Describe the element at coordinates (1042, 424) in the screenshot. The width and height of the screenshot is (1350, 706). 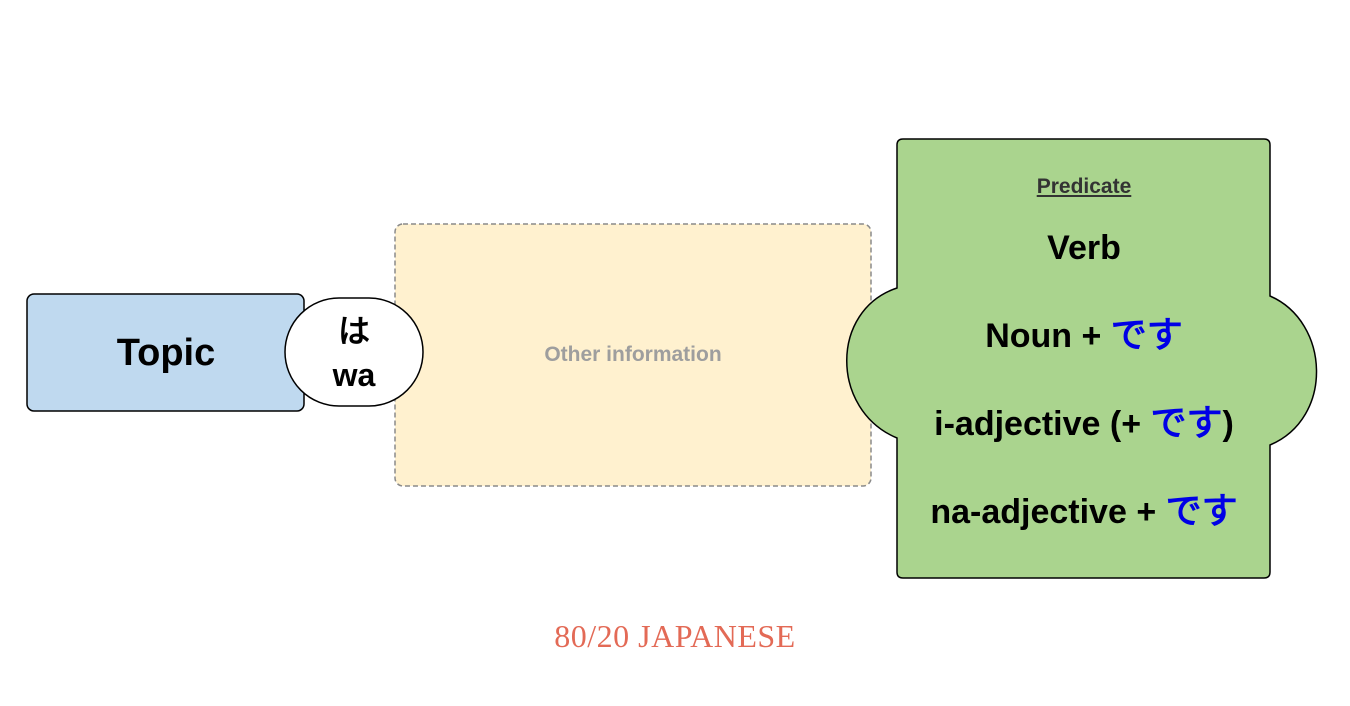
I see `iadj-text: i-adjective (+` at that location.